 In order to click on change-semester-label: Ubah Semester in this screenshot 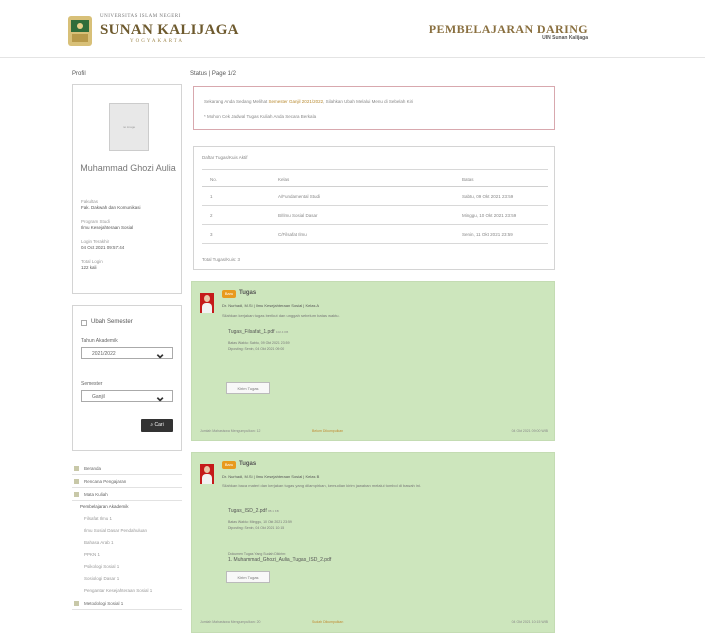, I will do `click(112, 322)`.